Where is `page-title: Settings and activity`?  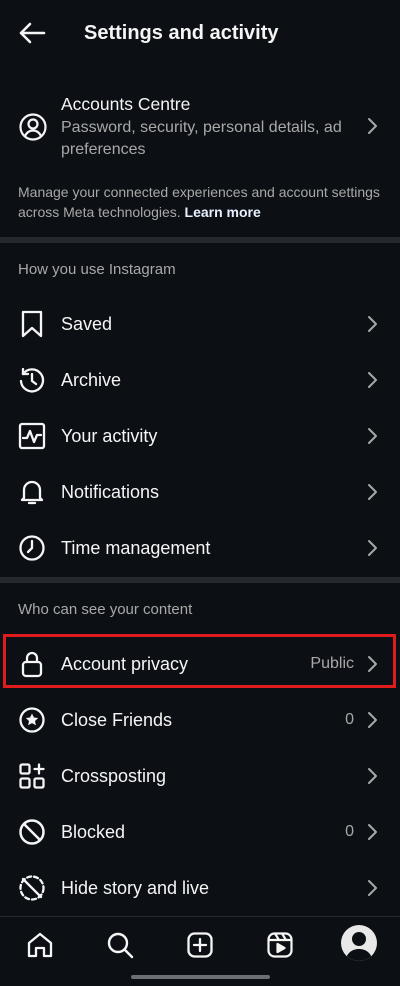
page-title: Settings and activity is located at coordinates (181, 33).